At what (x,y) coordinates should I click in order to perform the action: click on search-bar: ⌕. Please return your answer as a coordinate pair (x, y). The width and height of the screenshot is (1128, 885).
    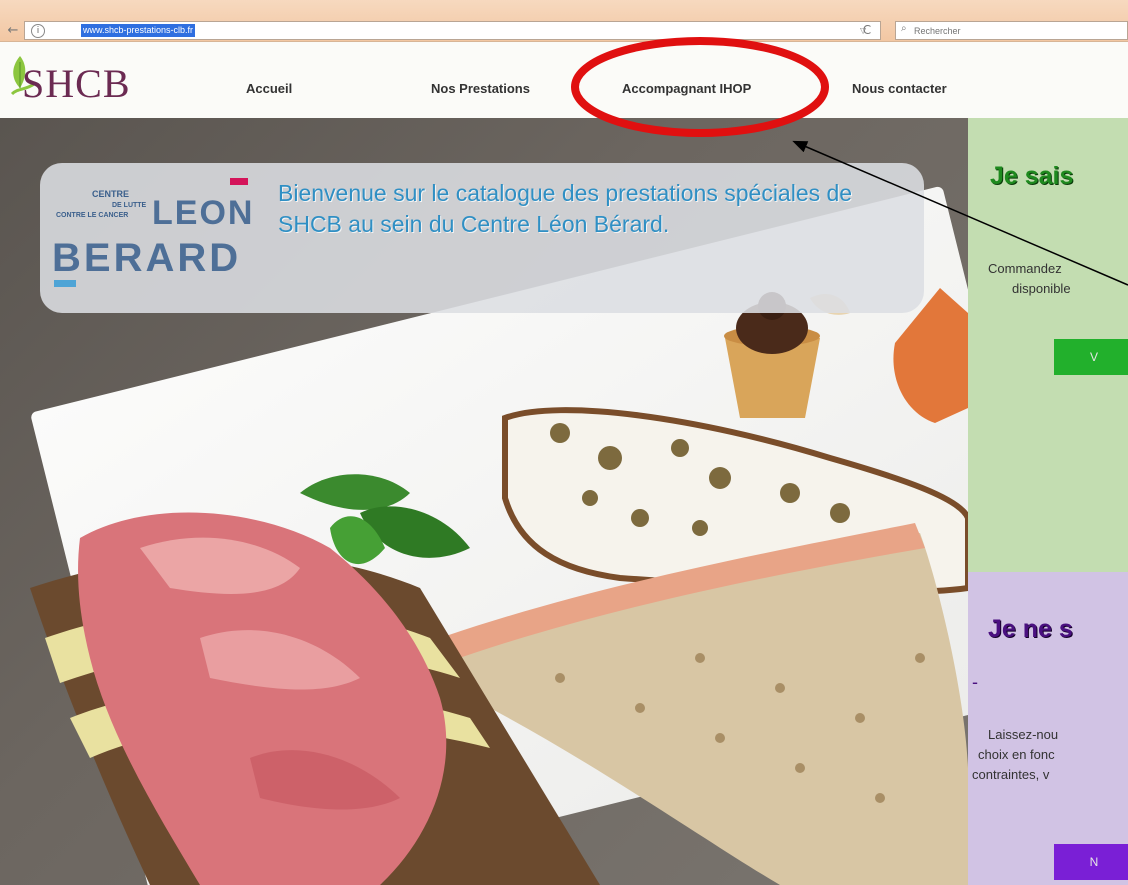
    Looking at the image, I should click on (1011, 30).